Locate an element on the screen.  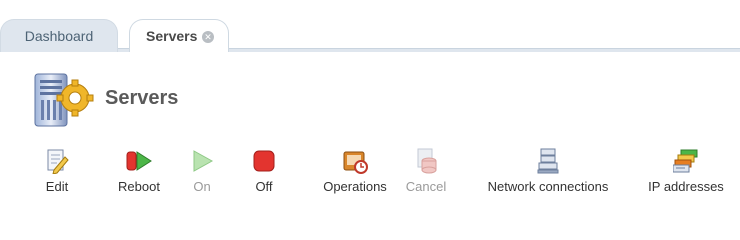
tab-servers: Servers ✕ is located at coordinates (179, 37).